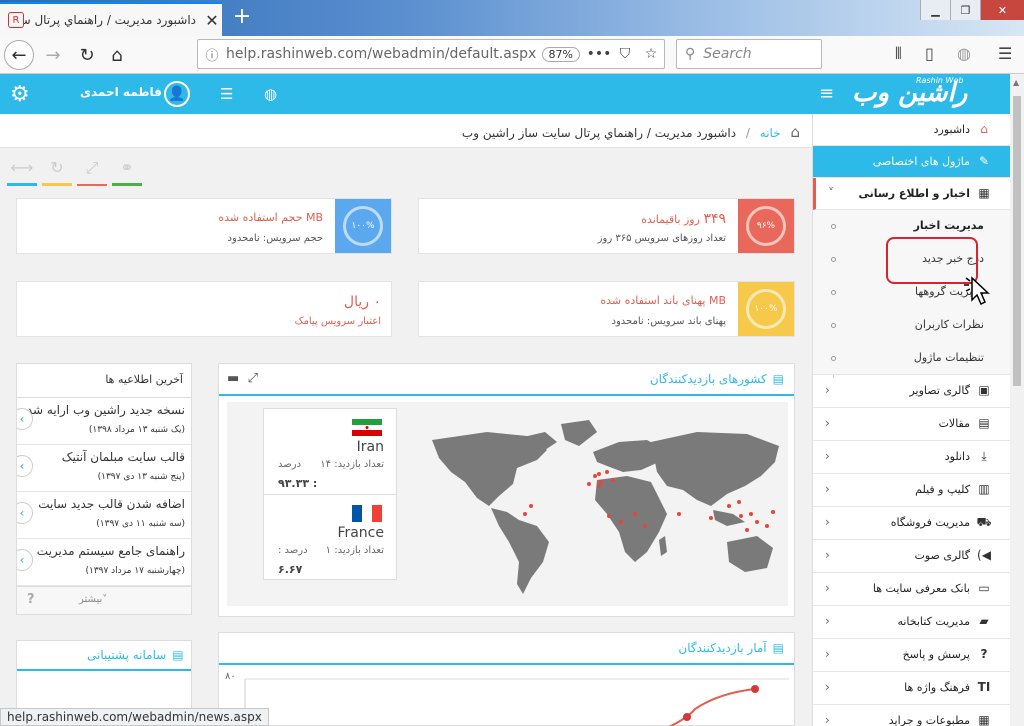 This screenshot has width=1024, height=726. What do you see at coordinates (1017, 241) in the screenshot?
I see `scrollbar-thumb` at bounding box center [1017, 241].